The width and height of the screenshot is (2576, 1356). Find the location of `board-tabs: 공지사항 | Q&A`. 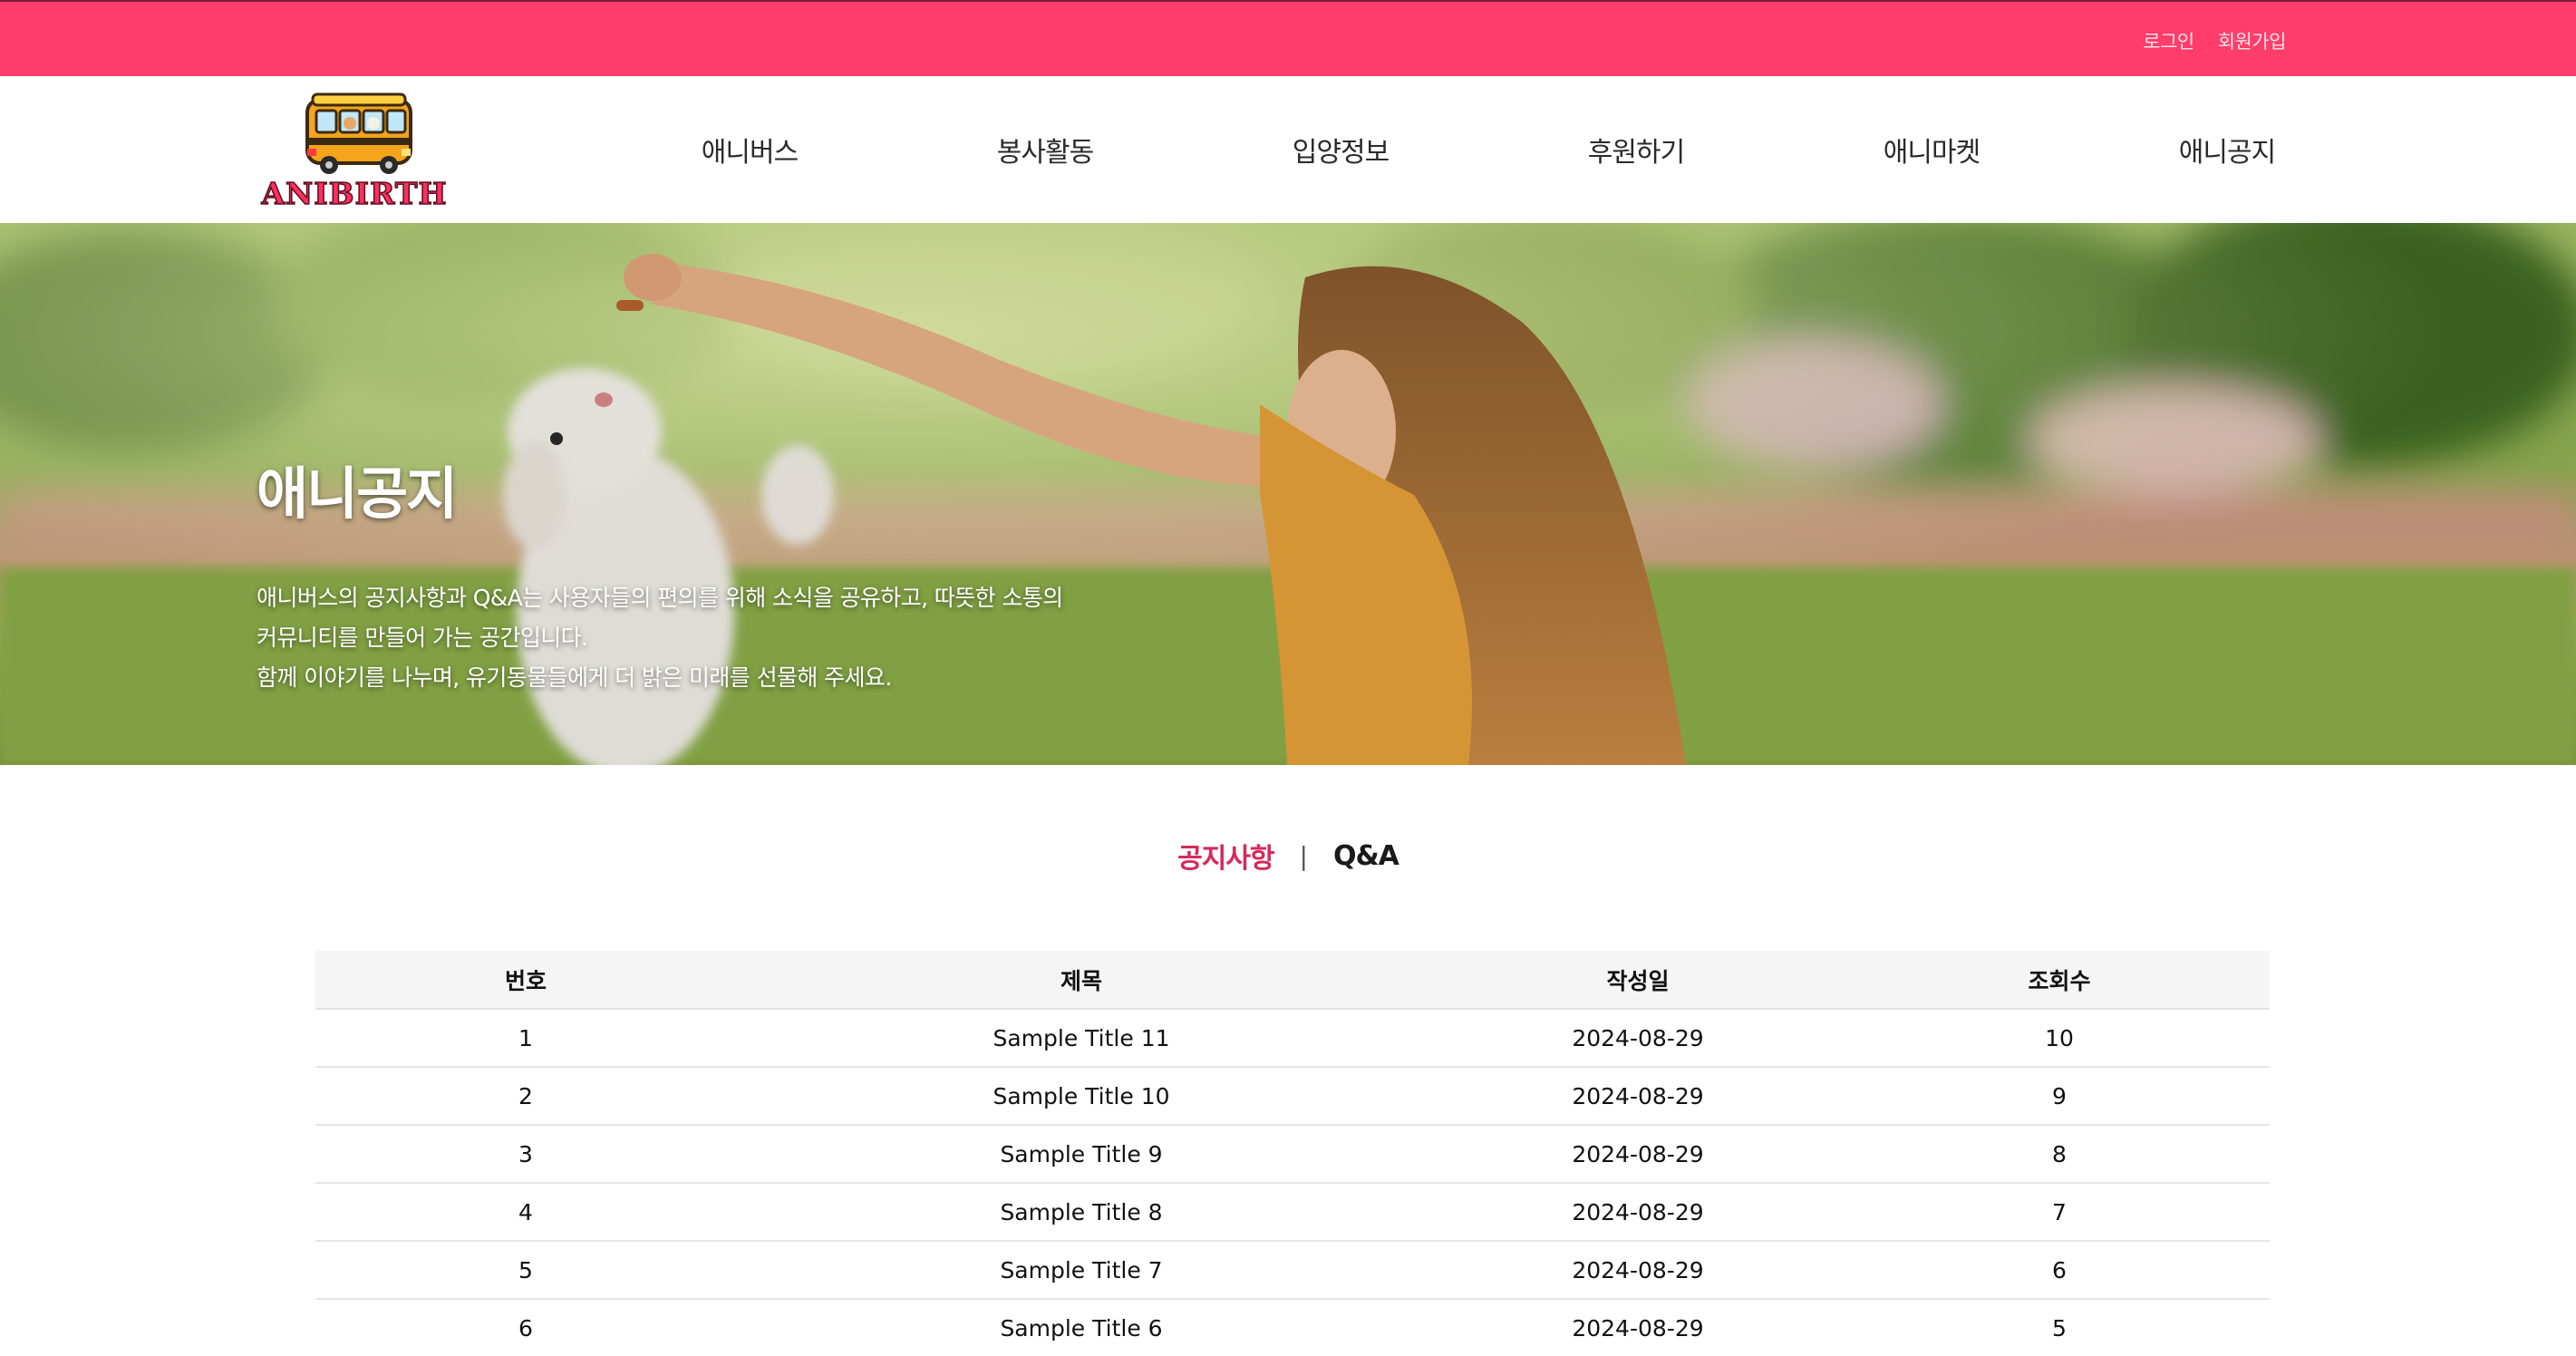

board-tabs: 공지사항 | Q&A is located at coordinates (1288, 856).